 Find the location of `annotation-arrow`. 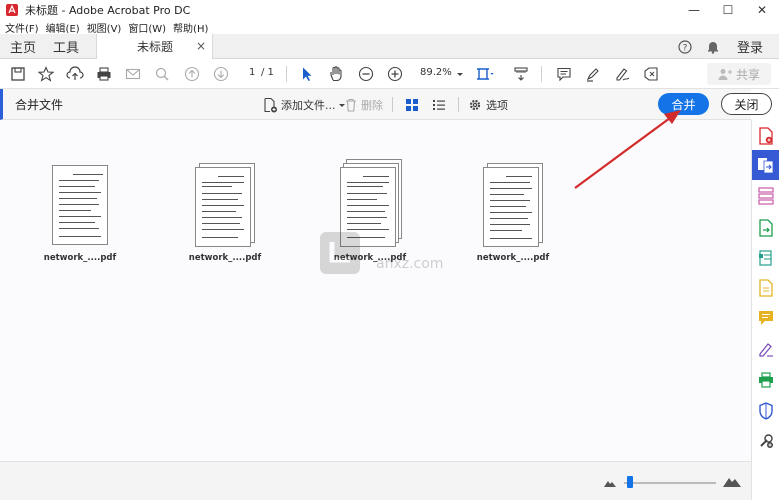

annotation-arrow is located at coordinates (627, 149).